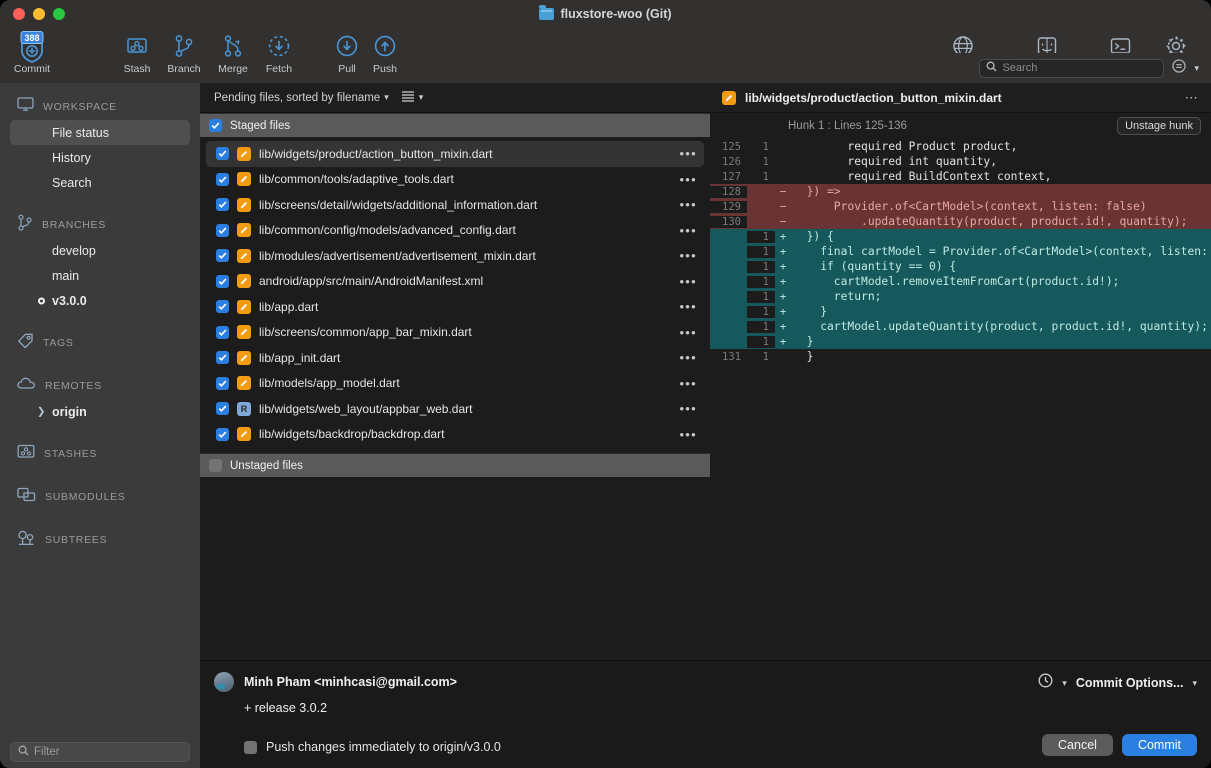 This screenshot has height=768, width=1211. What do you see at coordinates (215, 125) in the screenshot?
I see `staged-files-checkbox` at bounding box center [215, 125].